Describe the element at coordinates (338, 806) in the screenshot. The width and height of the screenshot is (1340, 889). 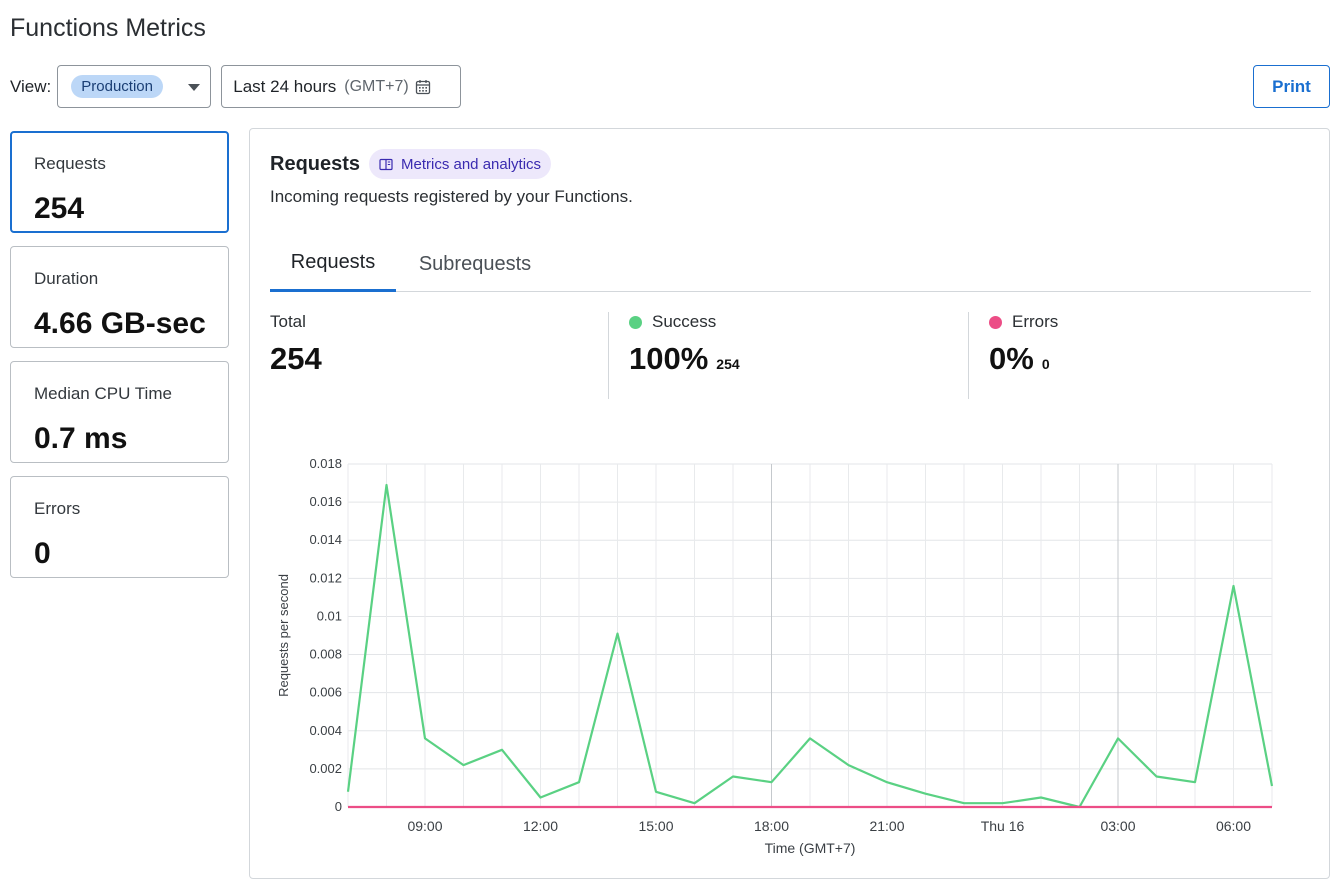
I see `y-tick-label: 0` at that location.